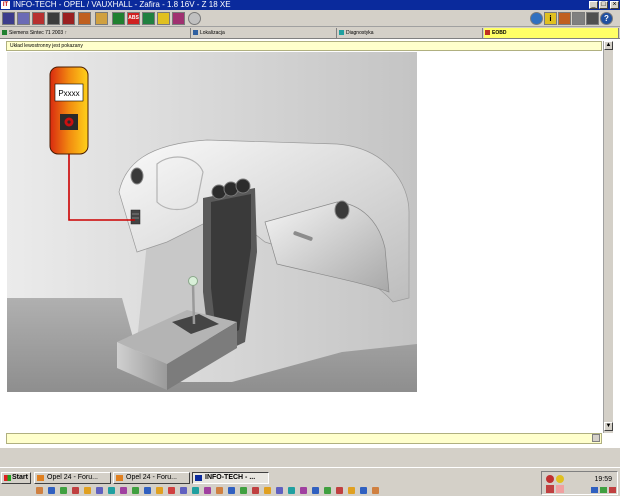 This screenshot has width=620, height=496. I want to click on left-vent-icon, so click(137, 176).